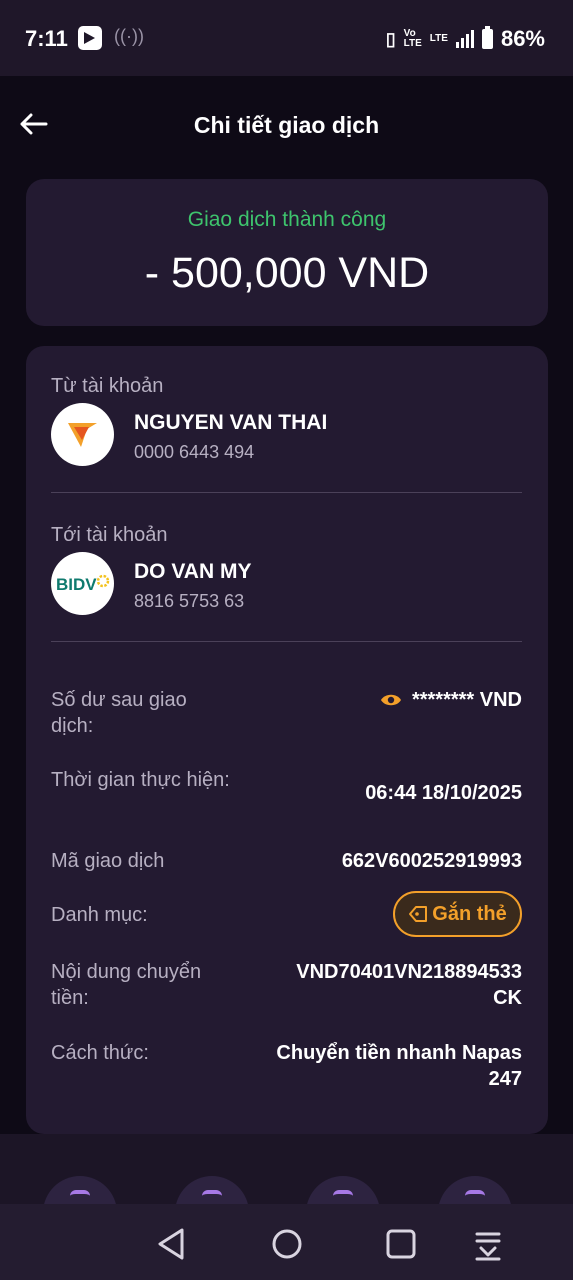 The image size is (573, 1280). What do you see at coordinates (129, 36) in the screenshot?
I see `hotspot-icon: ((·))` at bounding box center [129, 36].